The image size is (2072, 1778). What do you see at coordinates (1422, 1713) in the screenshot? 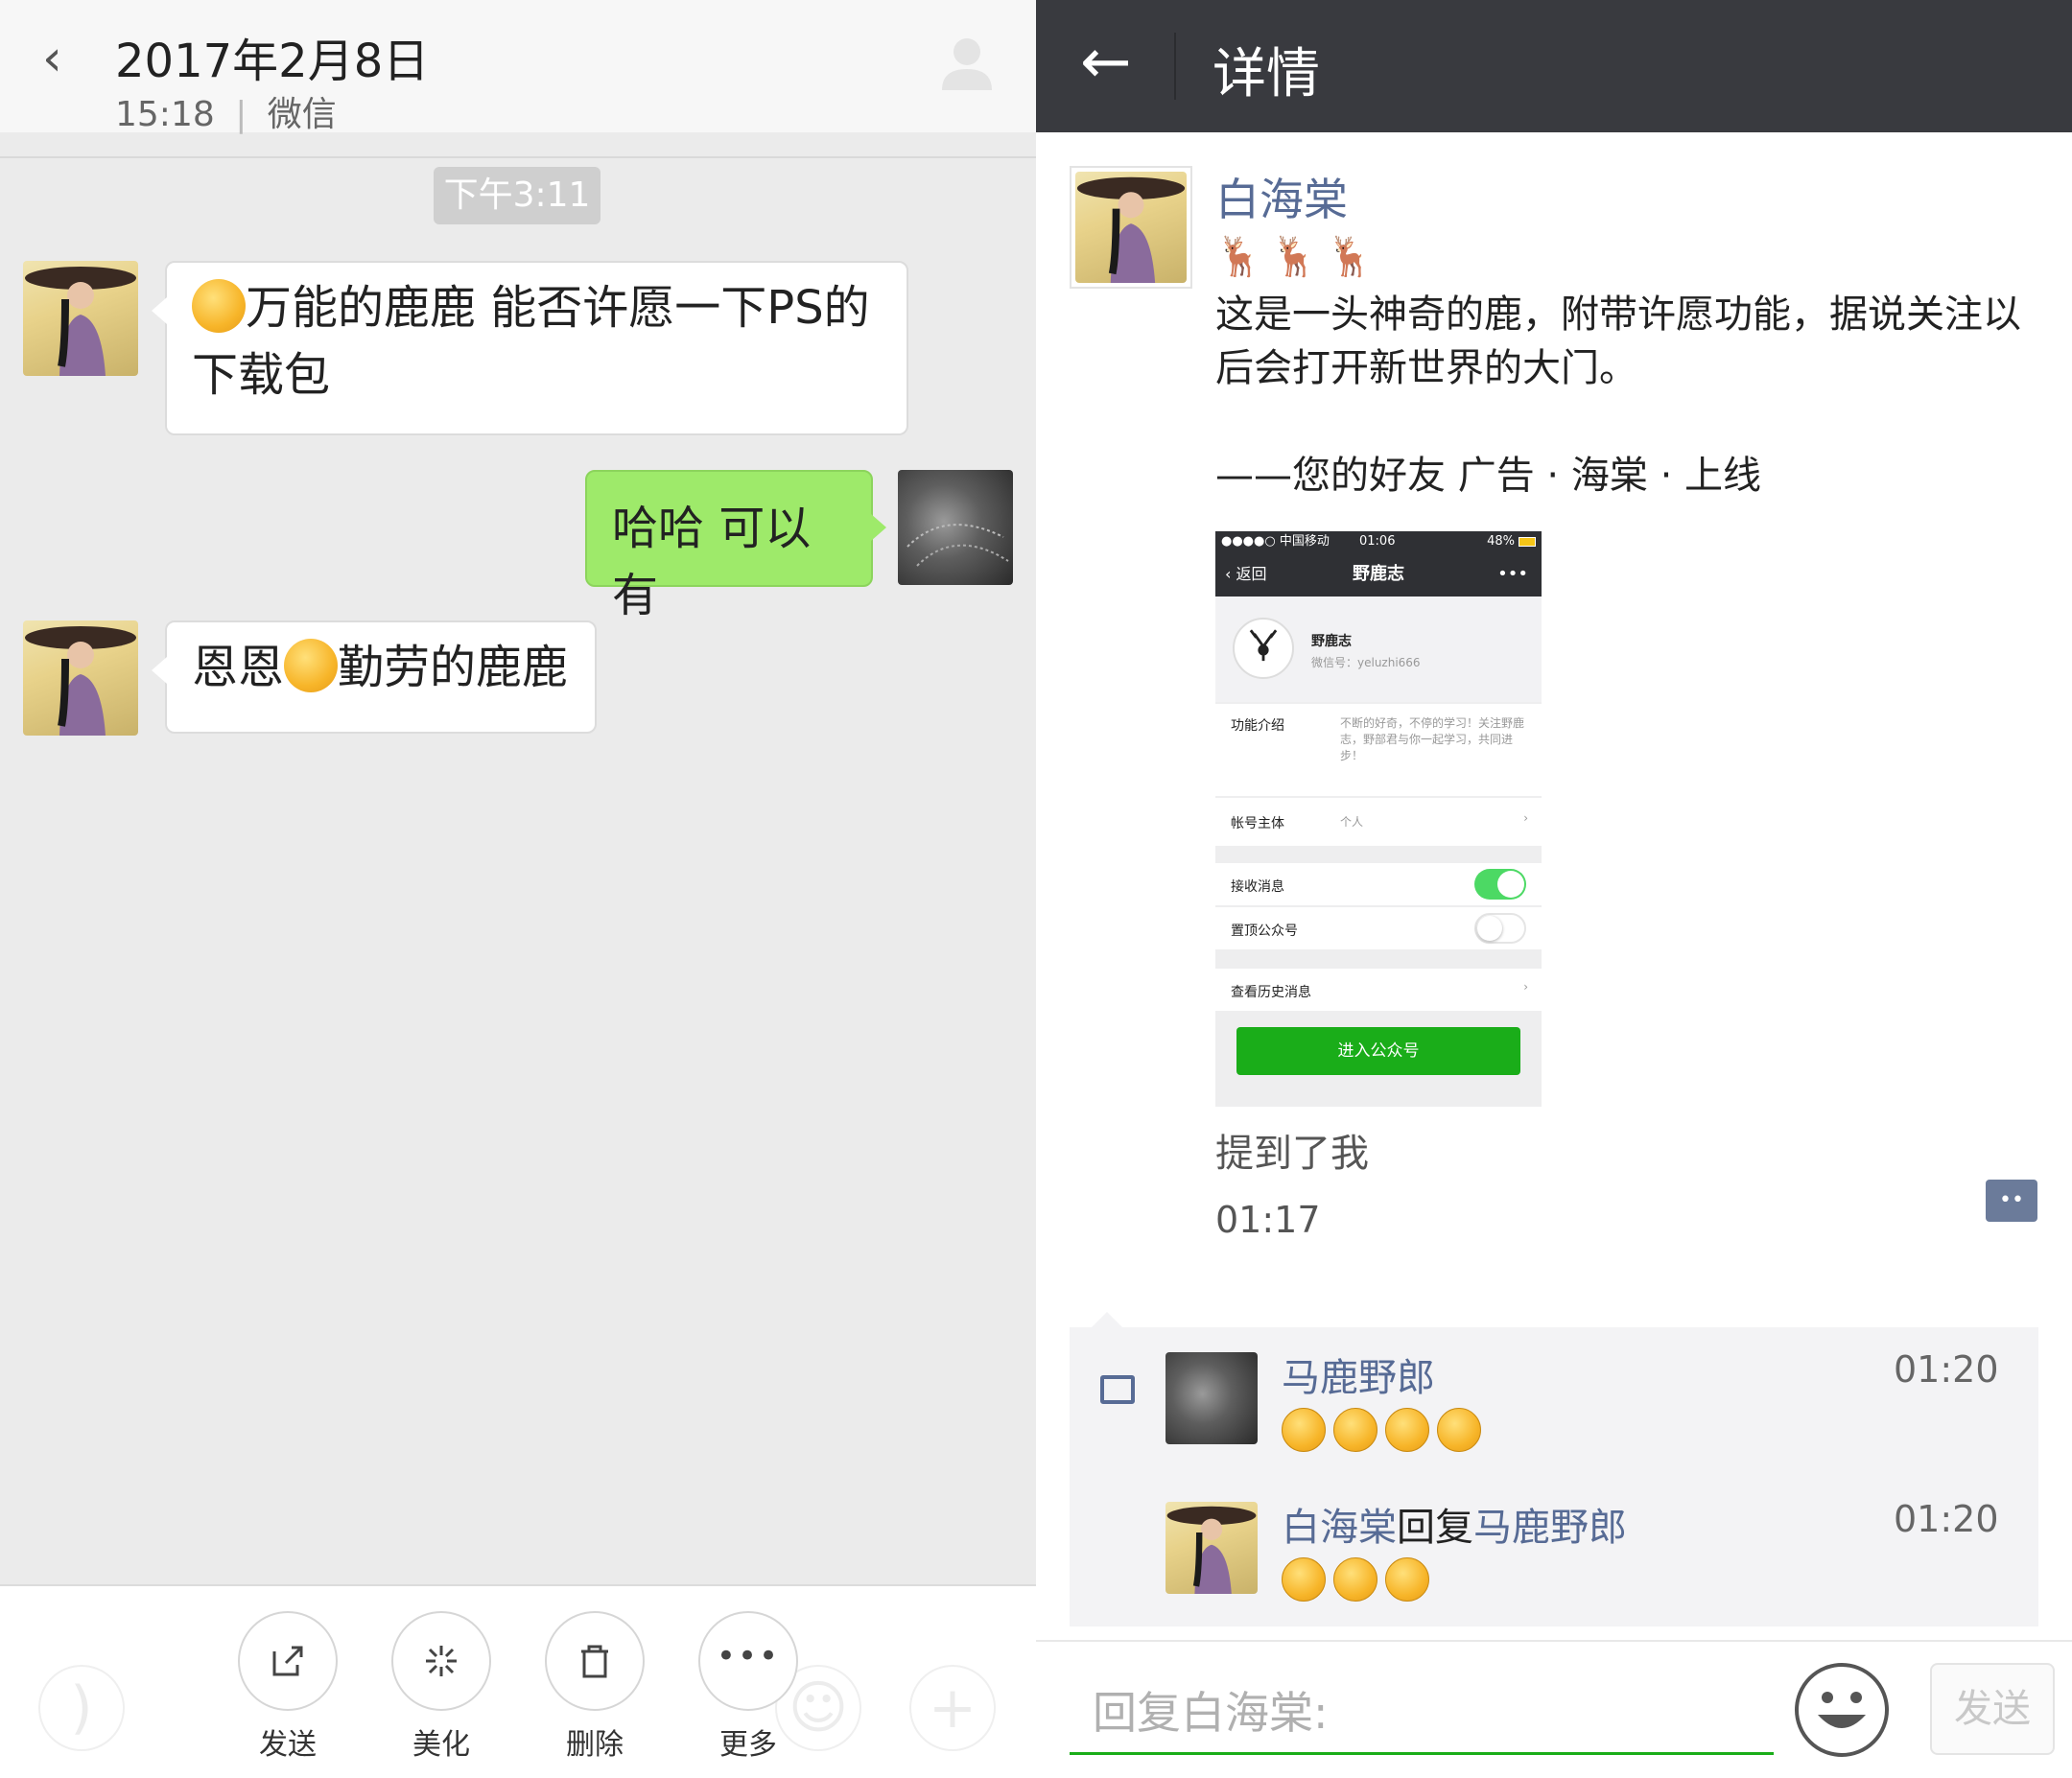
I see `reply-input: 回复白海棠:` at bounding box center [1422, 1713].